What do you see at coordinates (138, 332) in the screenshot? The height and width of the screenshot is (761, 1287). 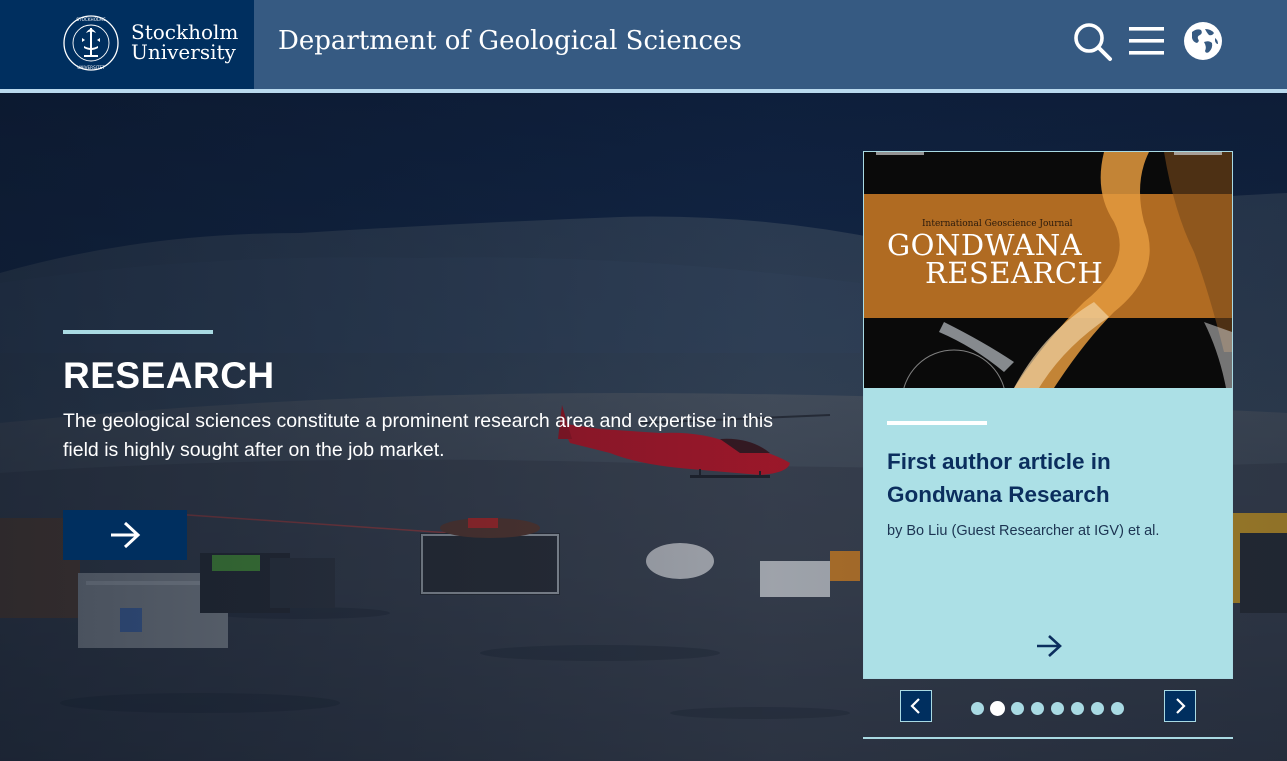 I see `research-accent-line` at bounding box center [138, 332].